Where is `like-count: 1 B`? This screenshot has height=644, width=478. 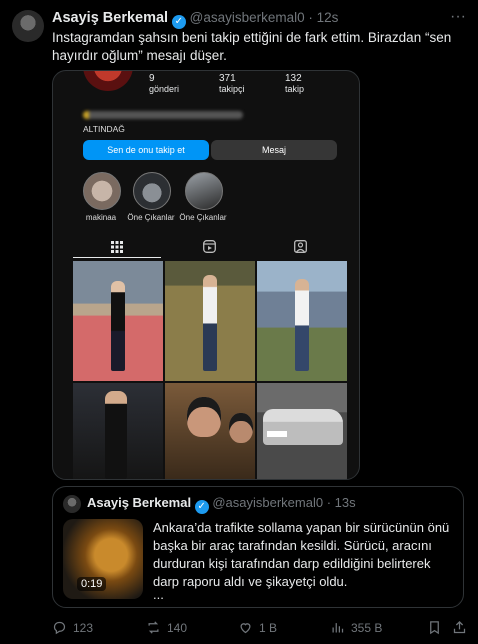 like-count: 1 B is located at coordinates (268, 627).